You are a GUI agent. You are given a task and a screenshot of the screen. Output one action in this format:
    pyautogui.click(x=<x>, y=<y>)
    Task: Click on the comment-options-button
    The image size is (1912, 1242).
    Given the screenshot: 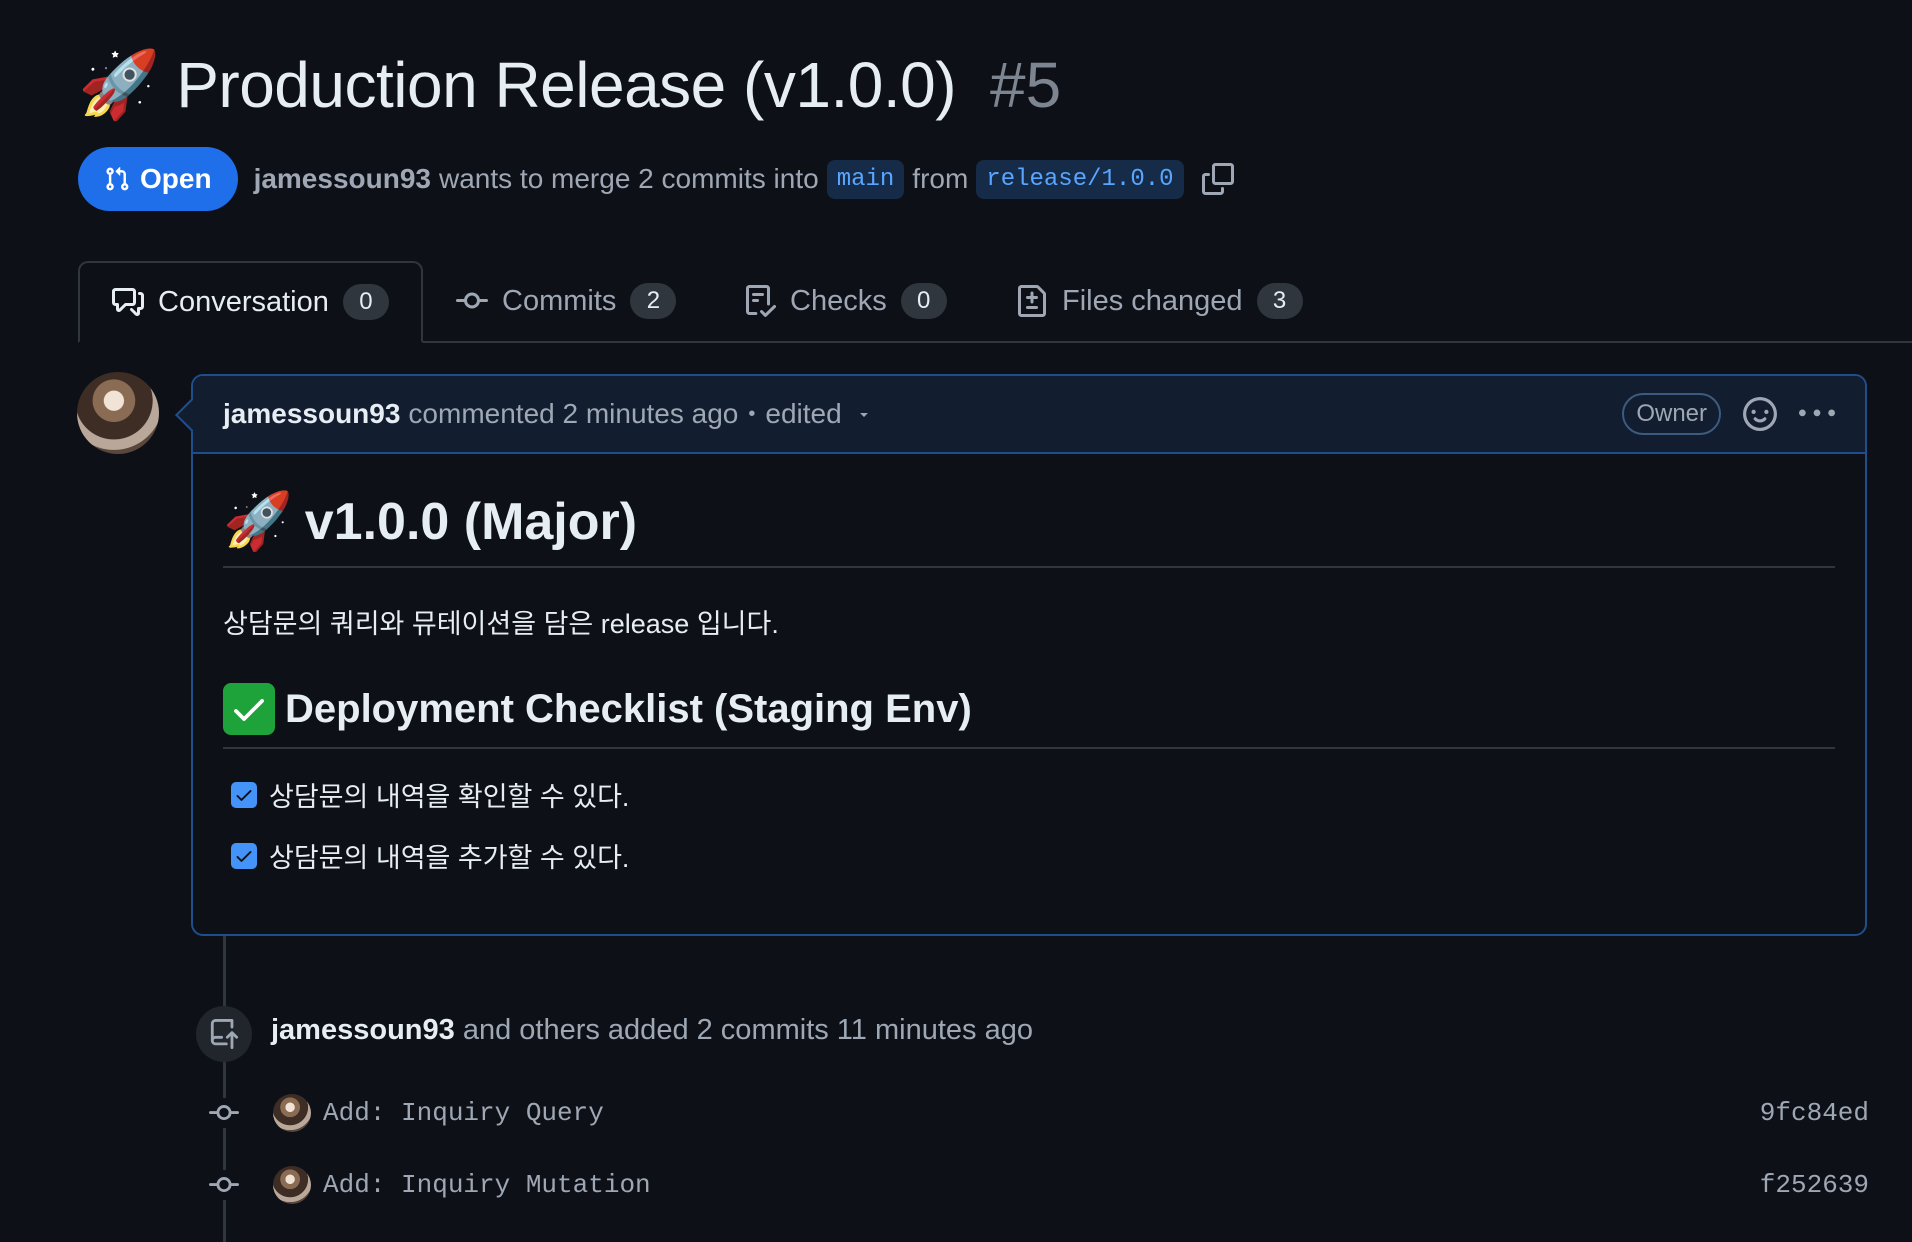 What is the action you would take?
    pyautogui.click(x=1817, y=414)
    